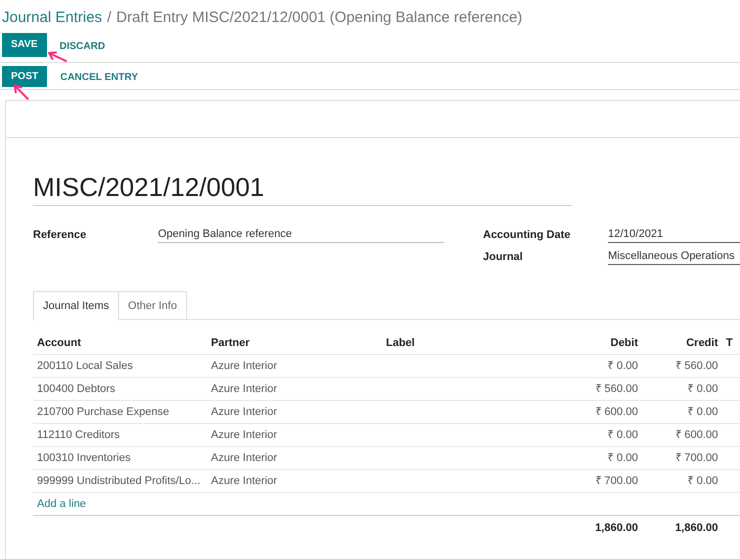 The width and height of the screenshot is (740, 559). What do you see at coordinates (153, 305) in the screenshot?
I see `tab: Other Info` at bounding box center [153, 305].